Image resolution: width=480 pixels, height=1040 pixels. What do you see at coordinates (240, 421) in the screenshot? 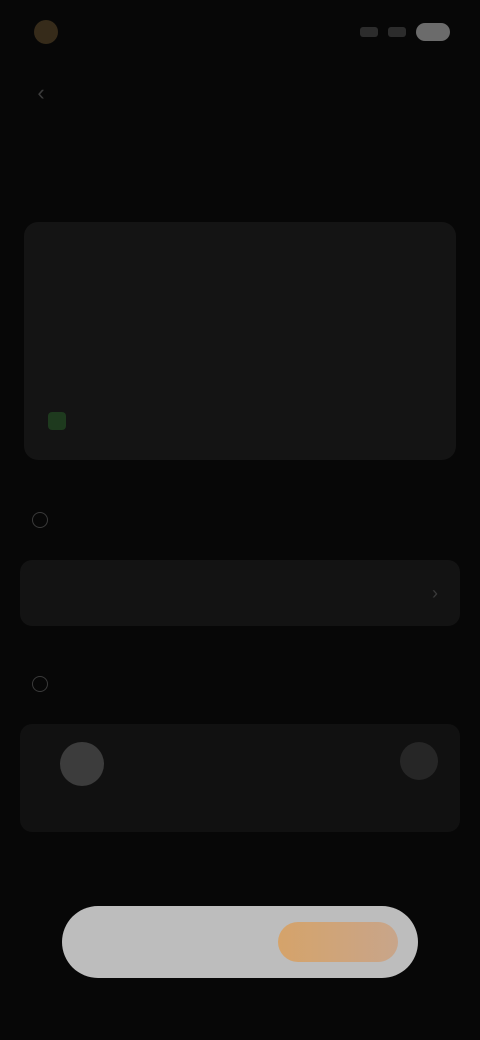
I see `description-footer` at bounding box center [240, 421].